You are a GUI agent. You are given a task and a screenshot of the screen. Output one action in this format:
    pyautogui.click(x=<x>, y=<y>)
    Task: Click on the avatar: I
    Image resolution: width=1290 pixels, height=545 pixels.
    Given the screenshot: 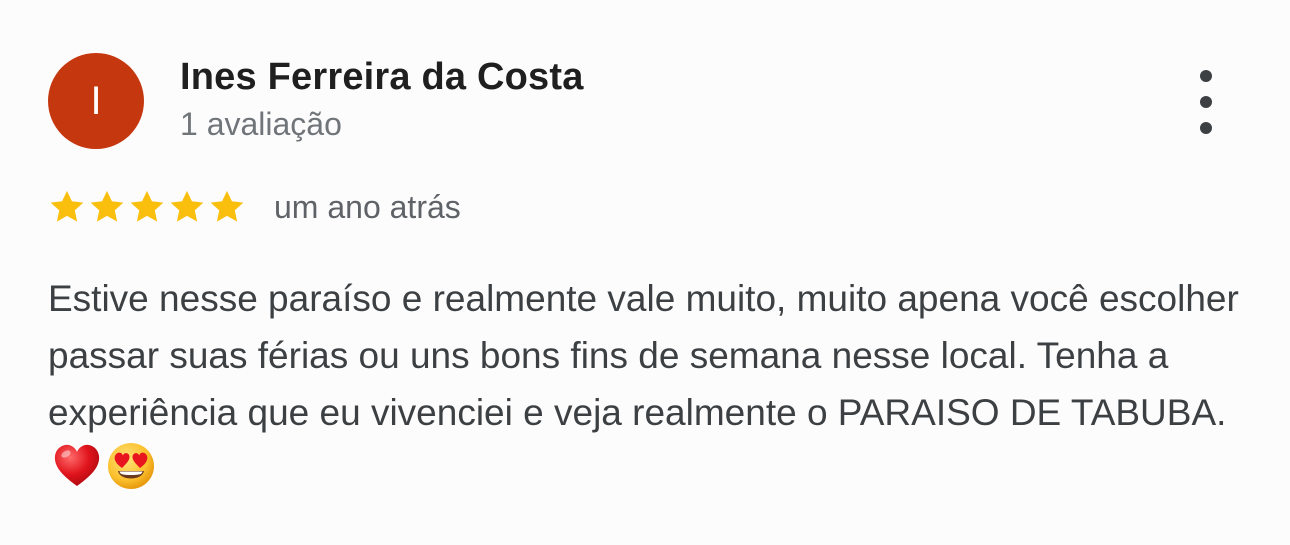 What is the action you would take?
    pyautogui.click(x=96, y=101)
    